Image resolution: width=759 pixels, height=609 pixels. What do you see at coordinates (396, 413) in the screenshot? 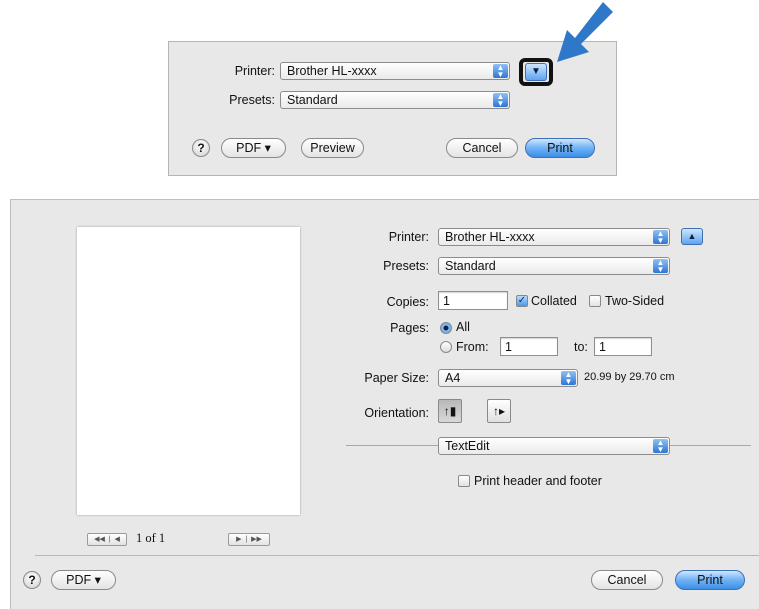
I see `orientation-label: Orientation:` at bounding box center [396, 413].